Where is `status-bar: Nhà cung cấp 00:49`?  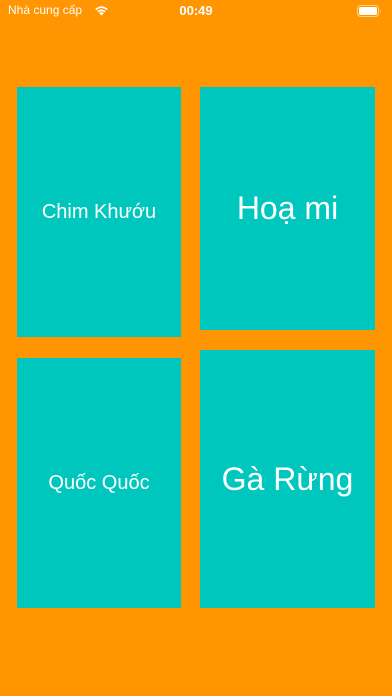 status-bar: Nhà cung cấp 00:49 is located at coordinates (196, 12).